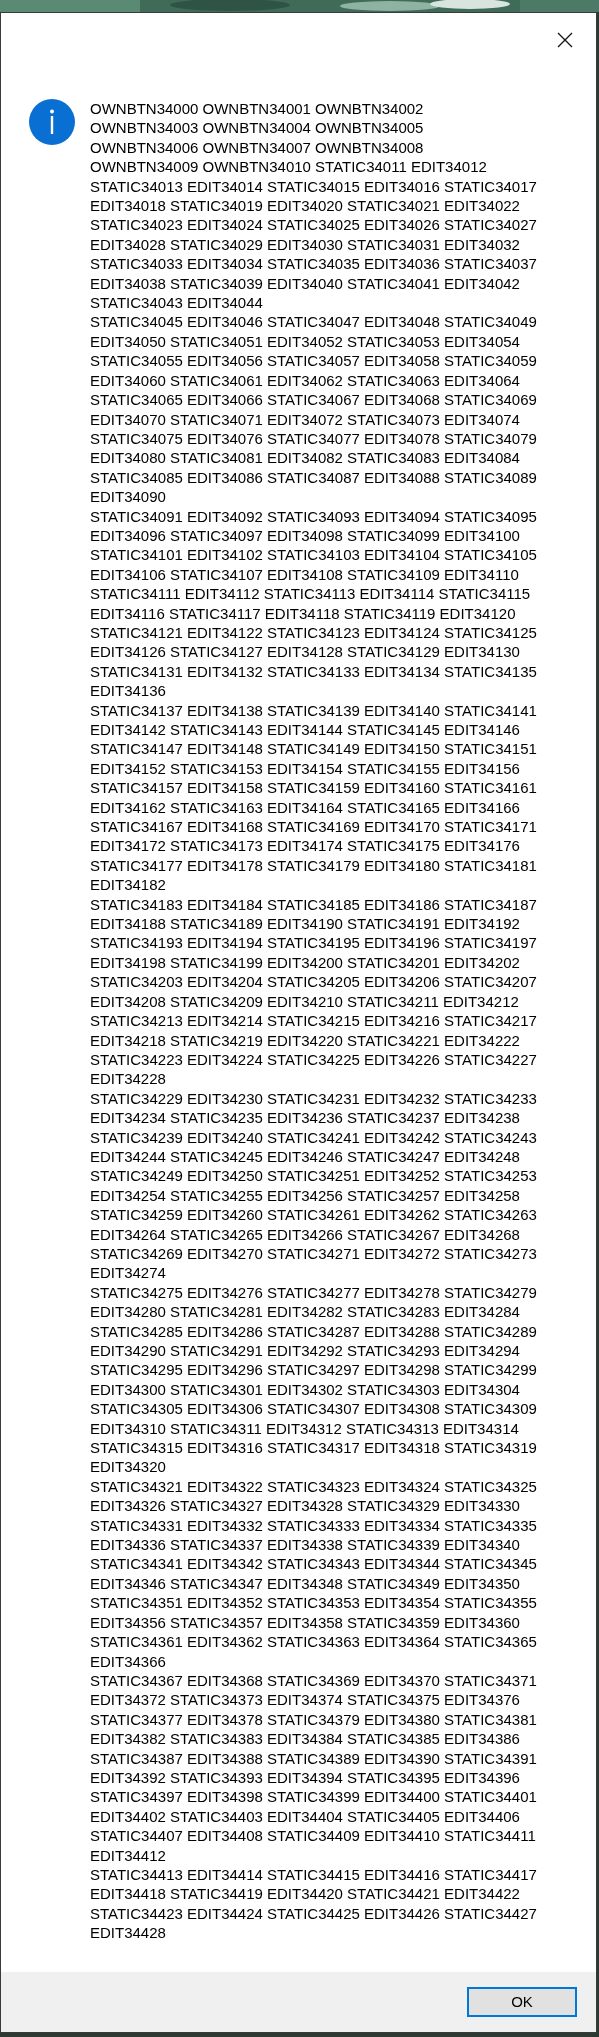 The height and width of the screenshot is (2037, 599). What do you see at coordinates (522, 2002) in the screenshot?
I see `ok-button: OK` at bounding box center [522, 2002].